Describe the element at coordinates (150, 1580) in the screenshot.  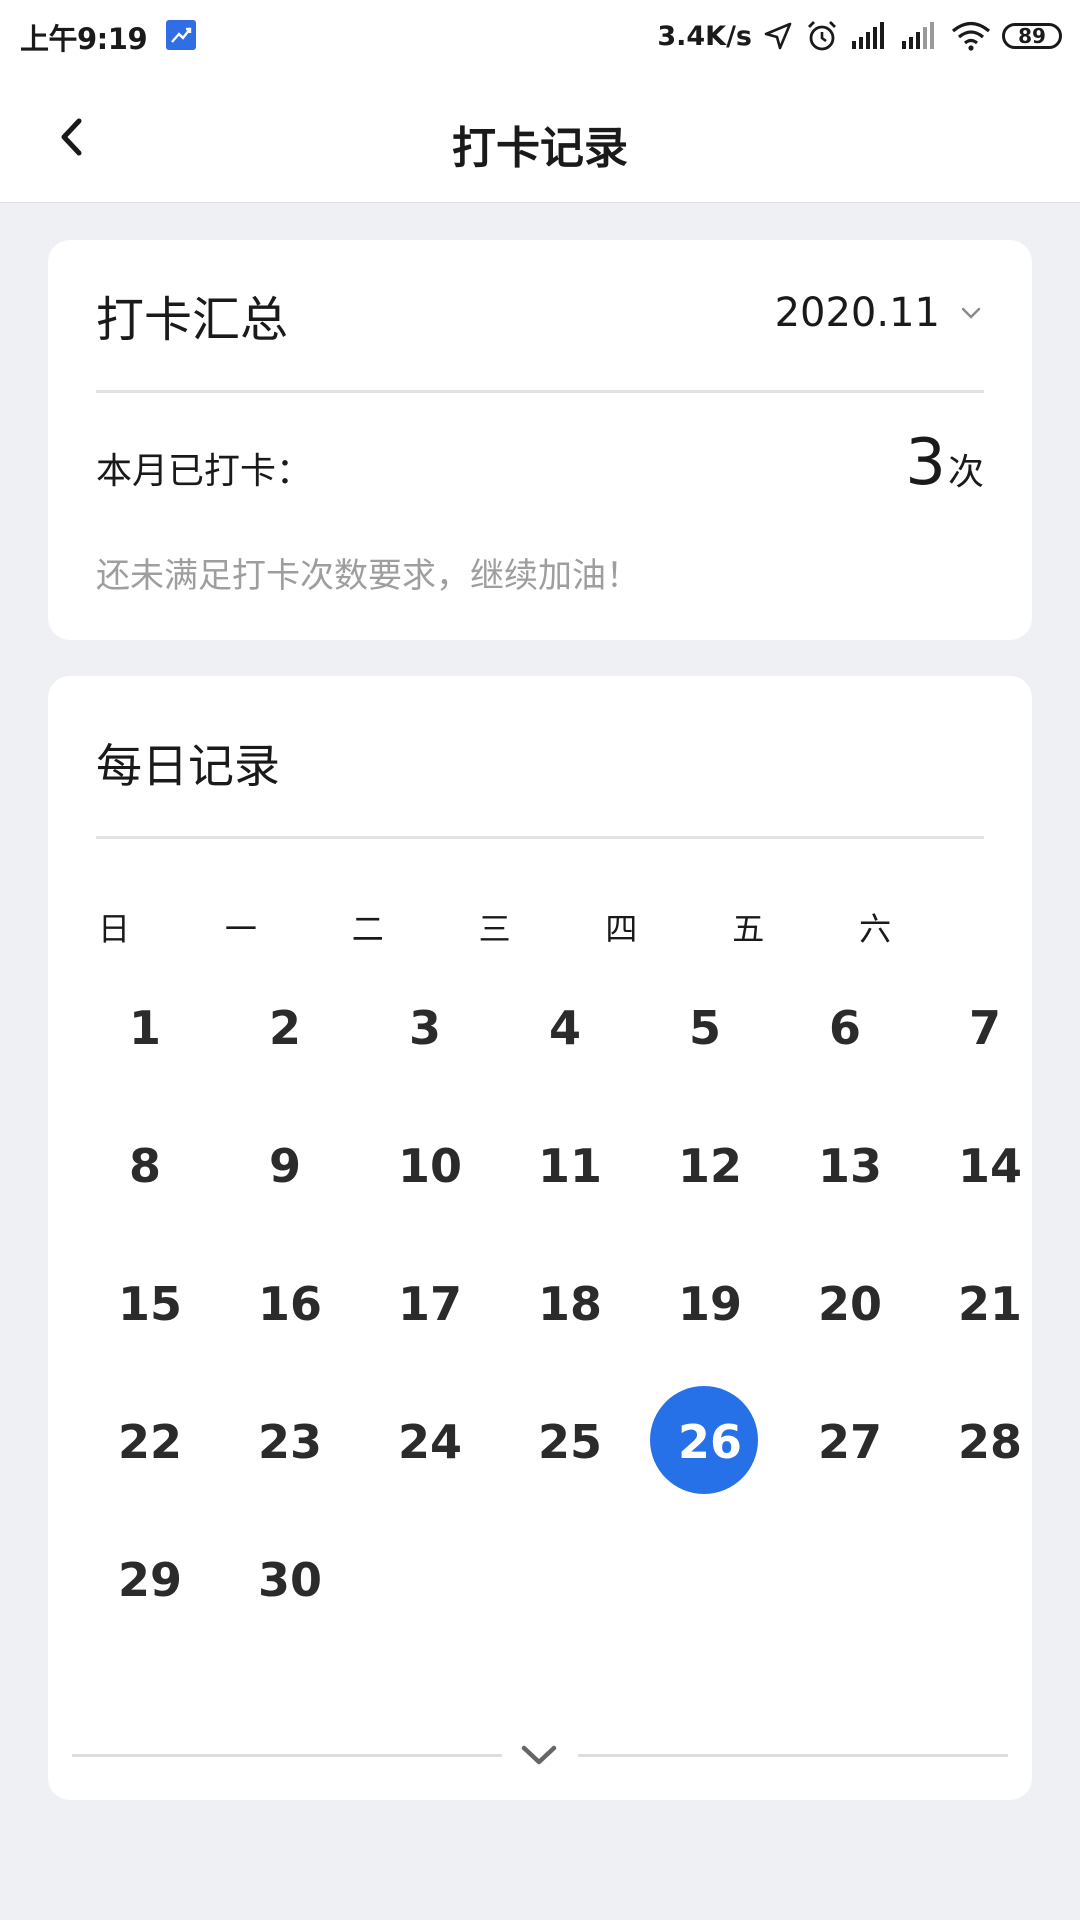
I see `calendar-day-number: 29` at that location.